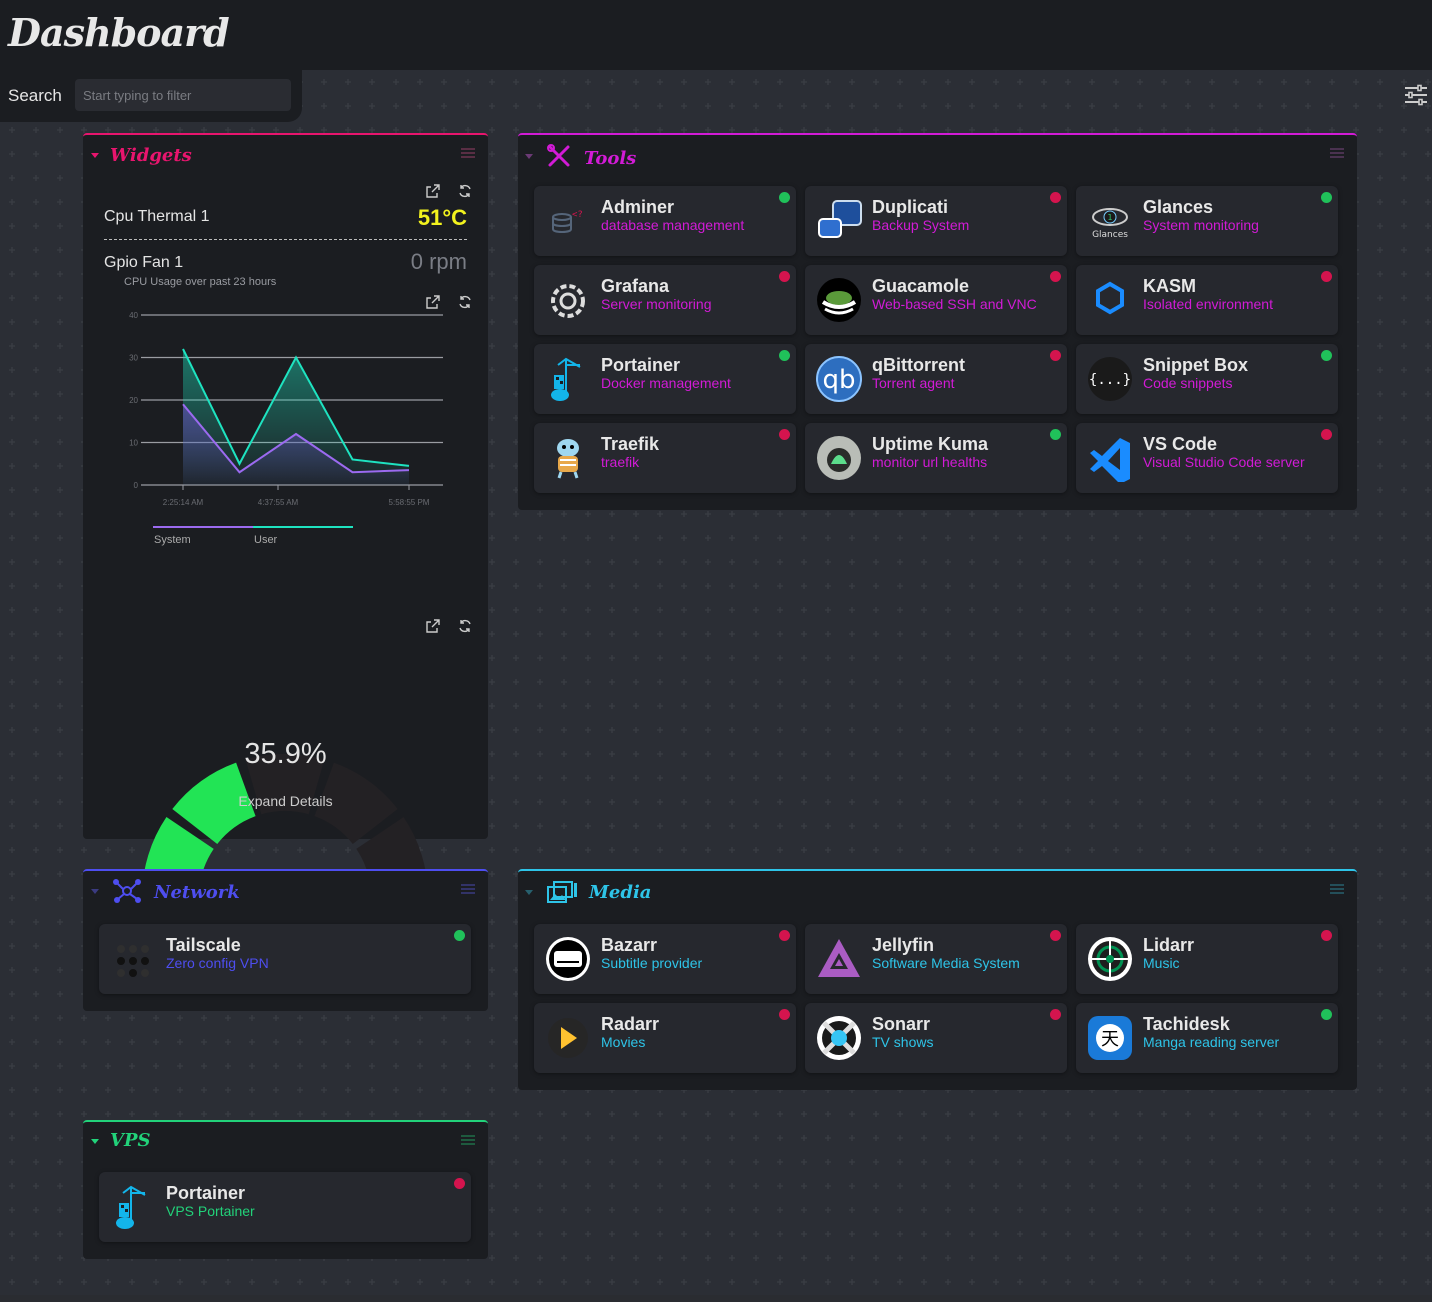  I want to click on service-uptime-kuma: Uptime Kuma monitor url healths, so click(936, 458).